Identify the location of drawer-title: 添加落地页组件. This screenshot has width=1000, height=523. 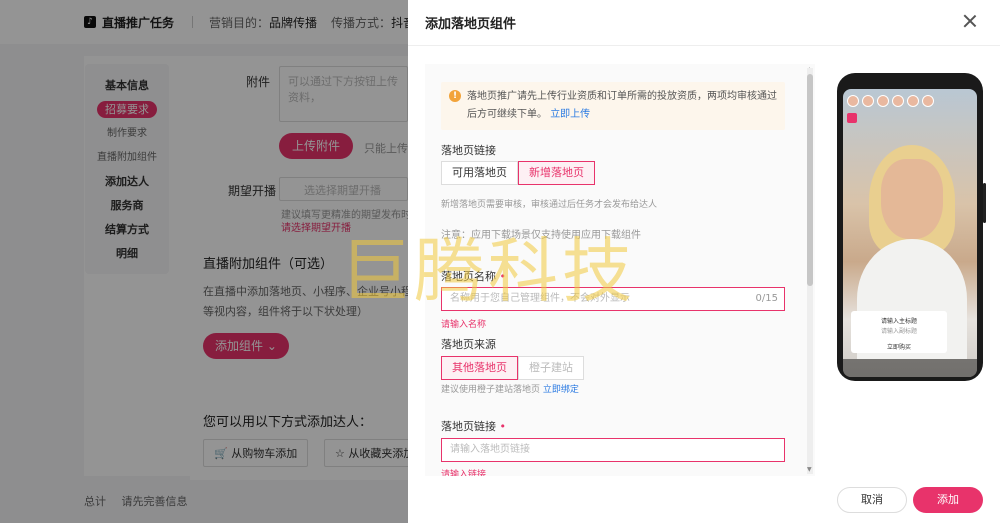
(471, 24).